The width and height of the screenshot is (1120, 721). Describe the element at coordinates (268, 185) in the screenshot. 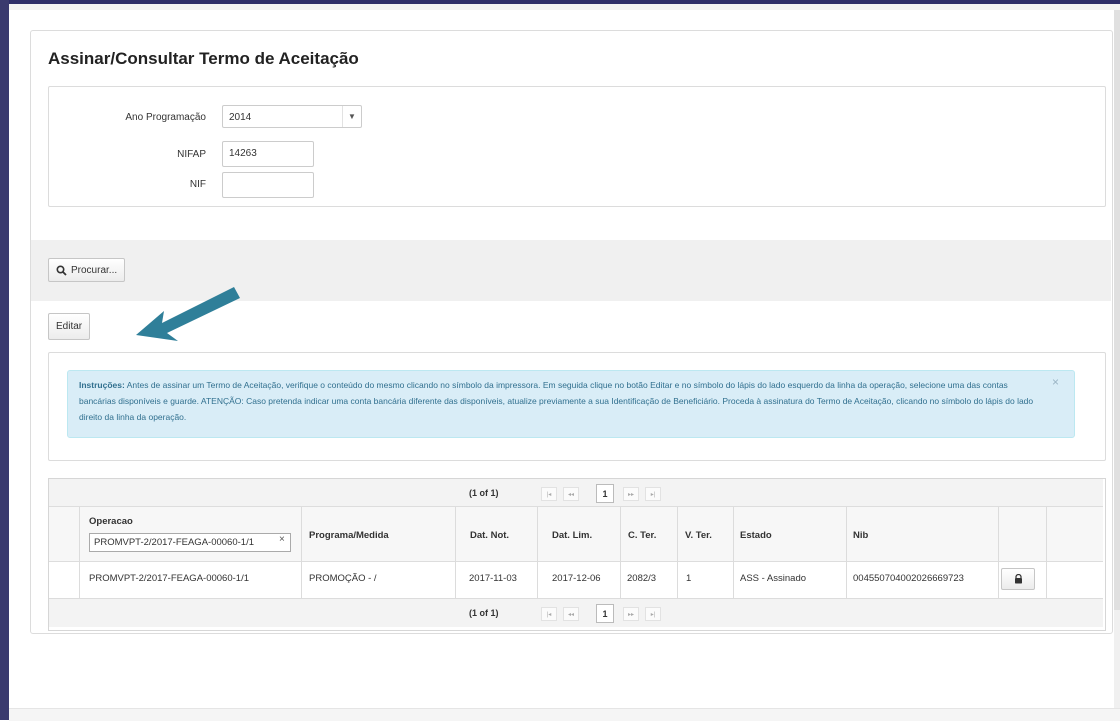

I see `nif-input` at that location.